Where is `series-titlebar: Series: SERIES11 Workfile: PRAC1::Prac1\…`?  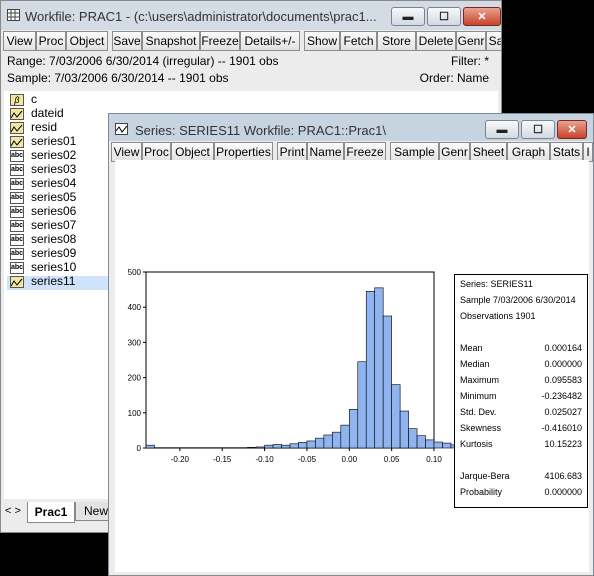 series-titlebar: Series: SERIES11 Workfile: PRAC1::Prac1\… is located at coordinates (351, 129).